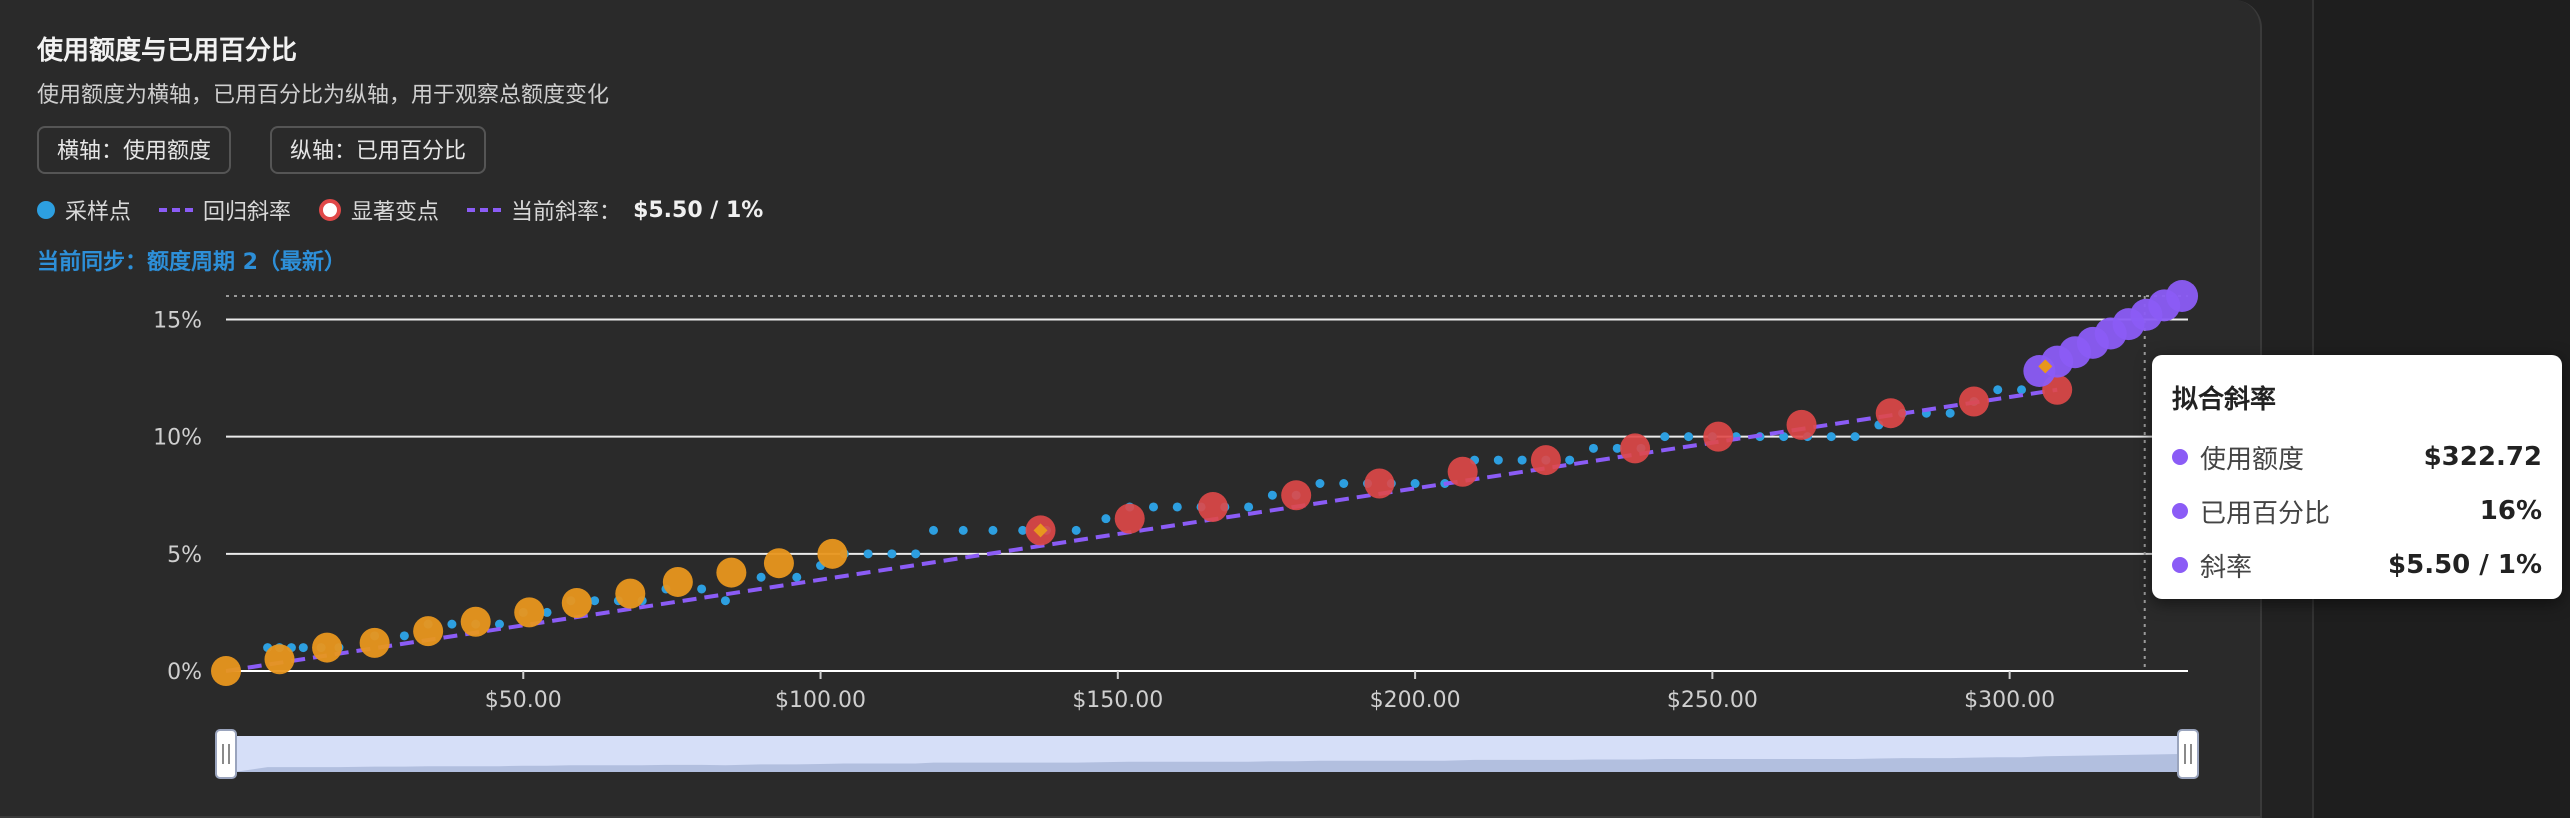 Image resolution: width=2570 pixels, height=818 pixels. I want to click on tooltip-row-usage: 使用额度 $322.72, so click(2357, 457).